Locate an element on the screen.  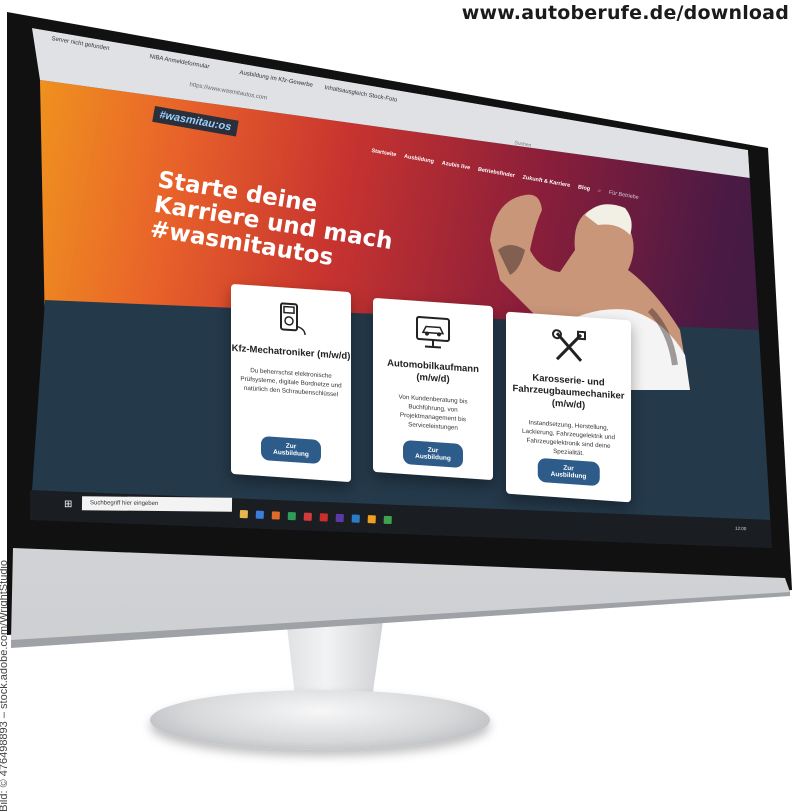
tools-icon is located at coordinates (568, 345).